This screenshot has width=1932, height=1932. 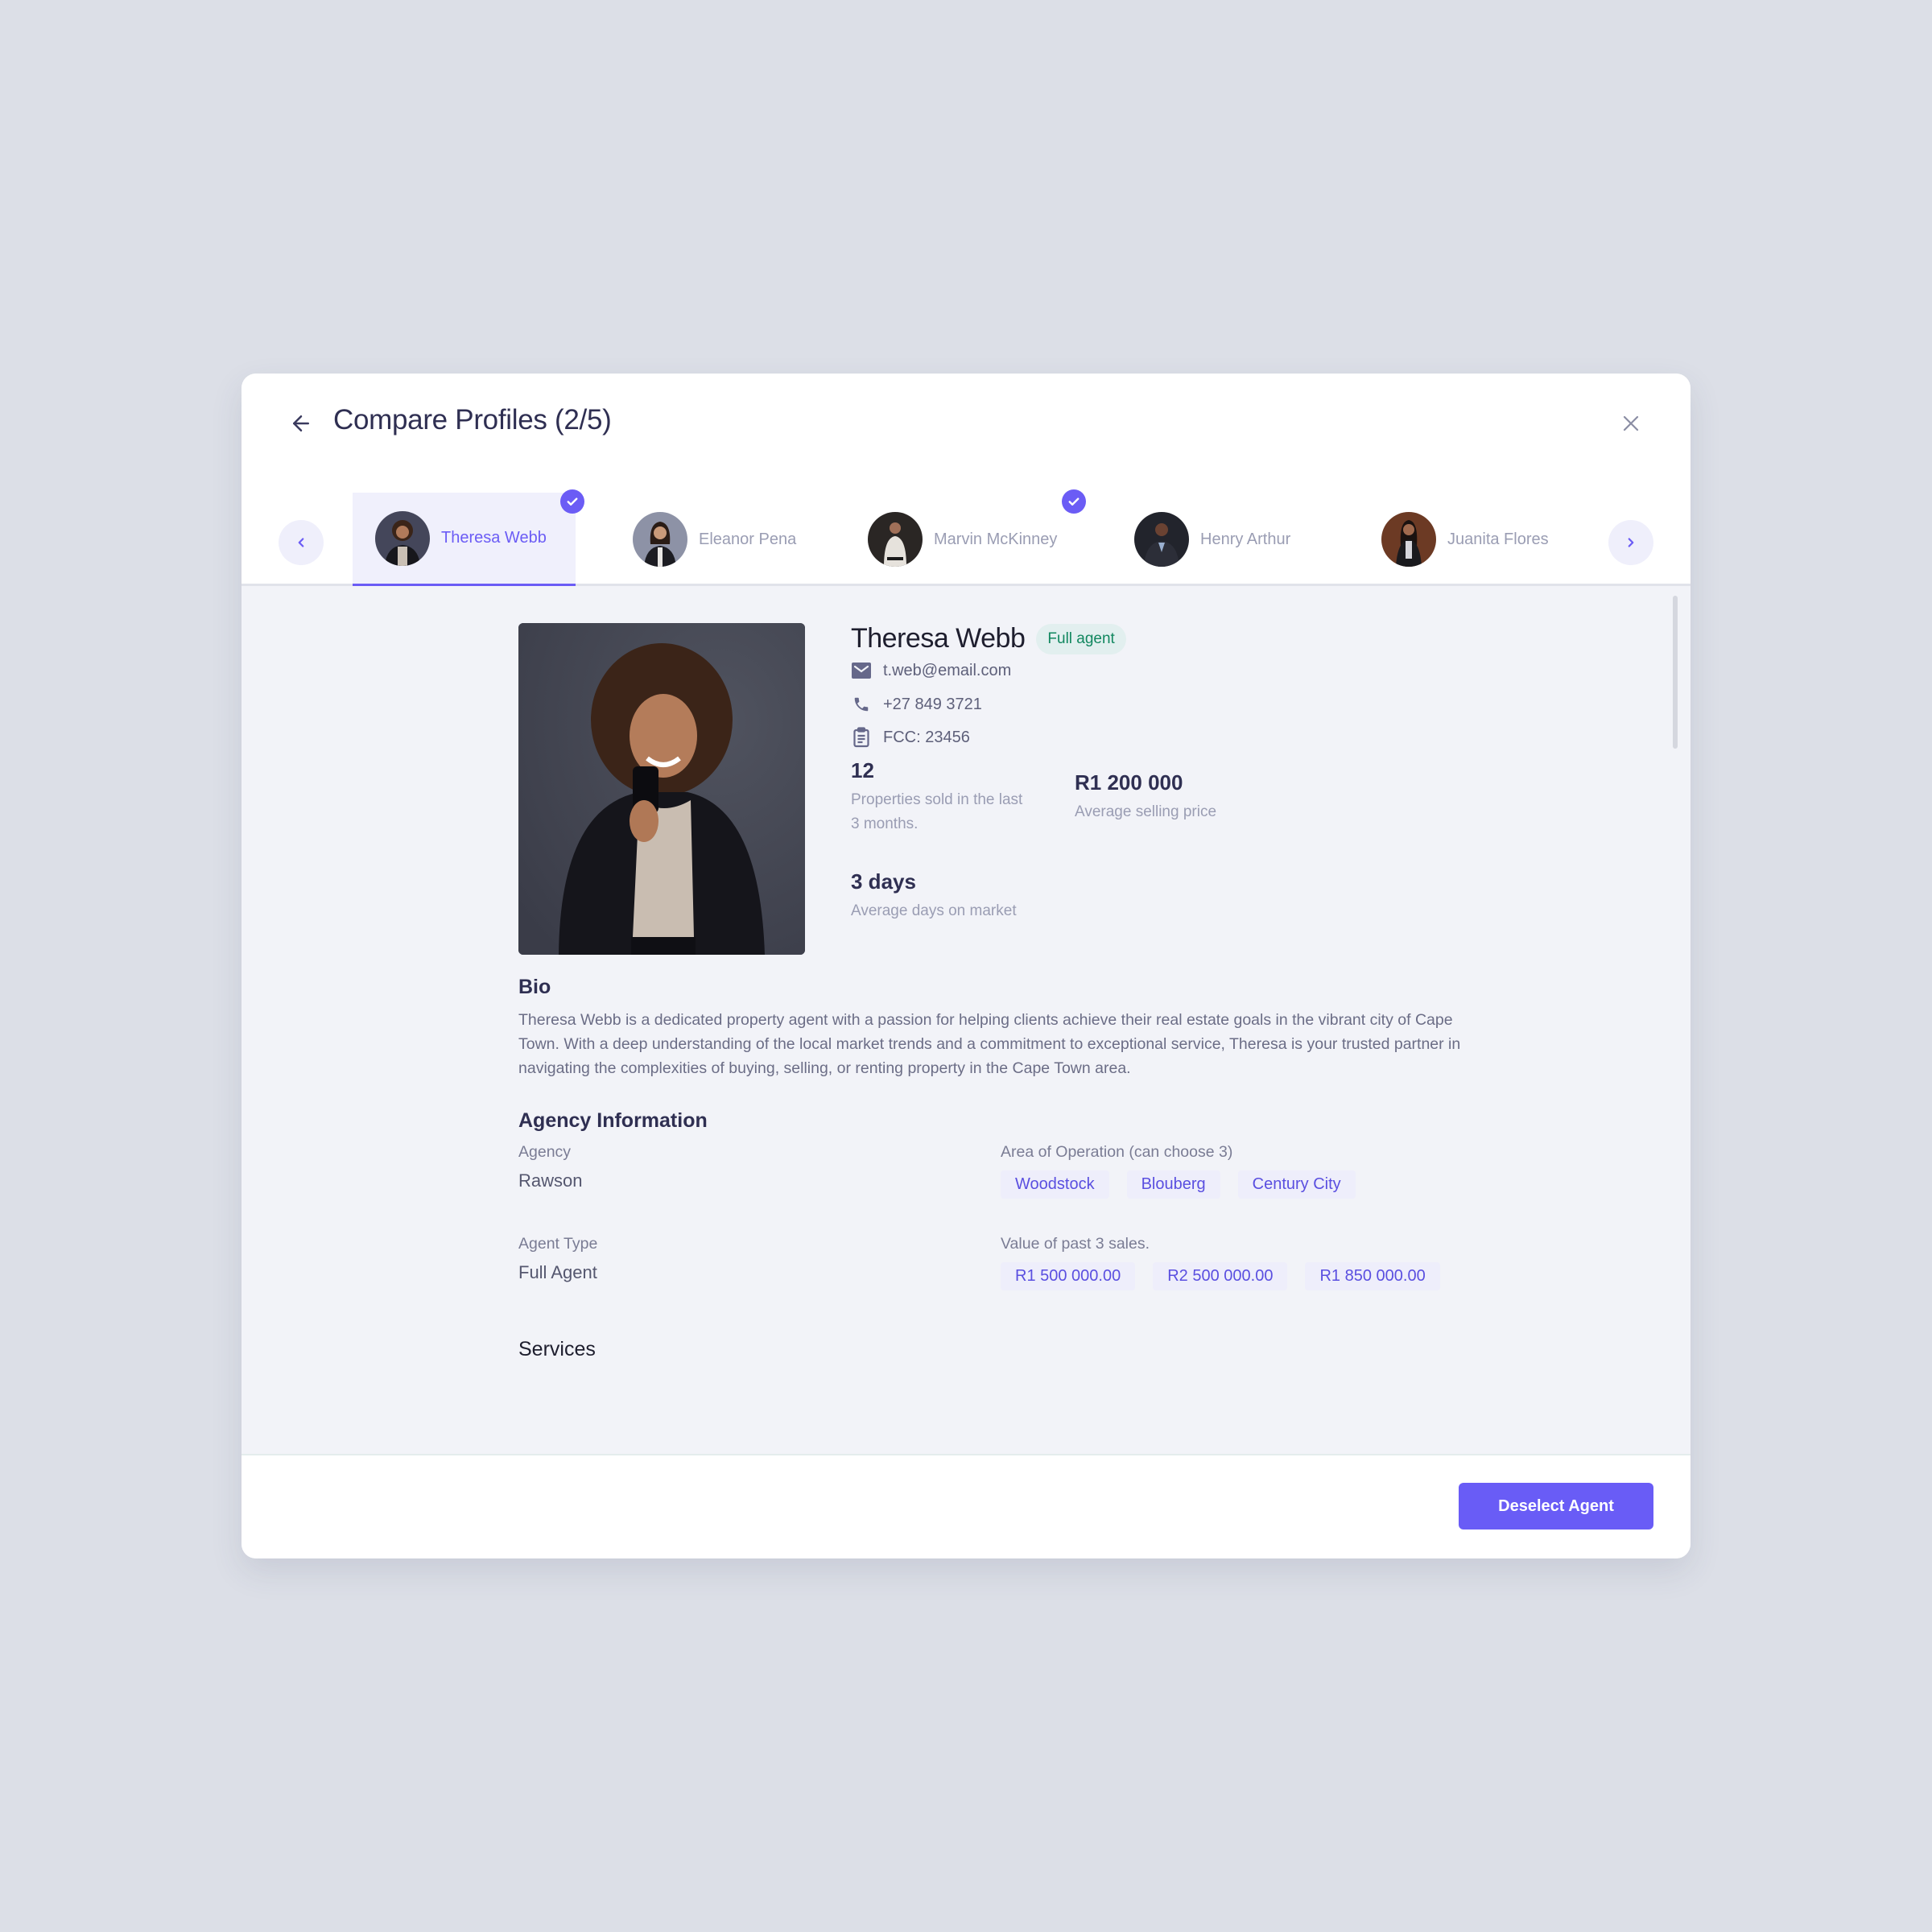 What do you see at coordinates (1245, 539) in the screenshot?
I see `tab-label: Henry Arthur` at bounding box center [1245, 539].